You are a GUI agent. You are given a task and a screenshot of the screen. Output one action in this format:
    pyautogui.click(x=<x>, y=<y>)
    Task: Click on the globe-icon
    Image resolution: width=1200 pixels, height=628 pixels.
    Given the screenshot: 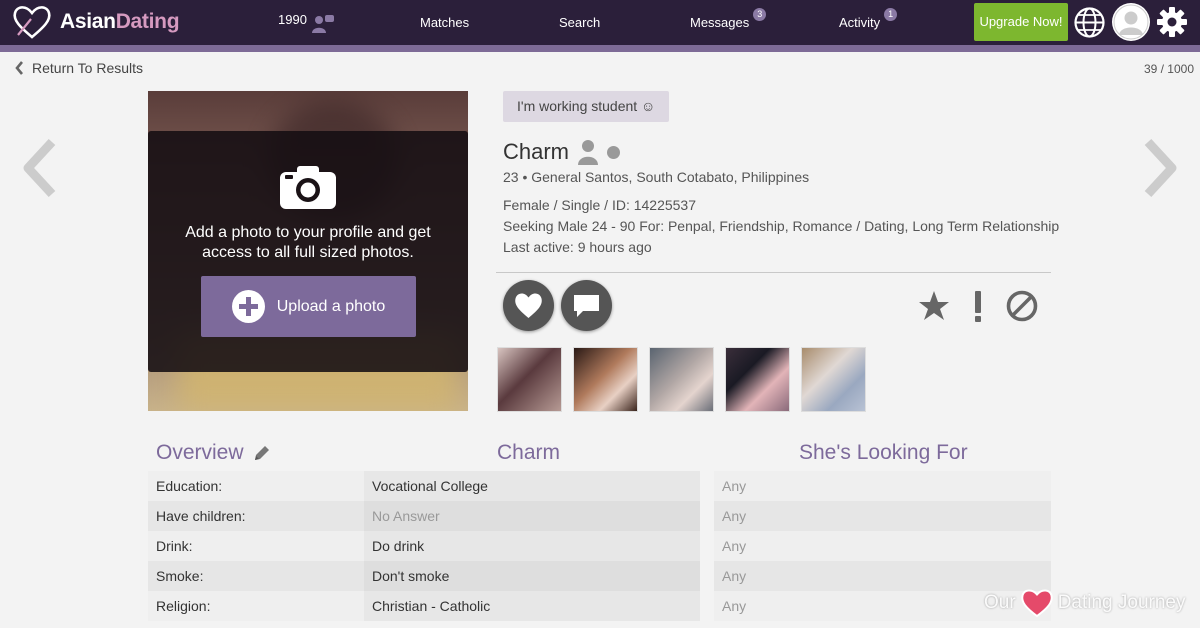 What is the action you would take?
    pyautogui.click(x=1089, y=22)
    